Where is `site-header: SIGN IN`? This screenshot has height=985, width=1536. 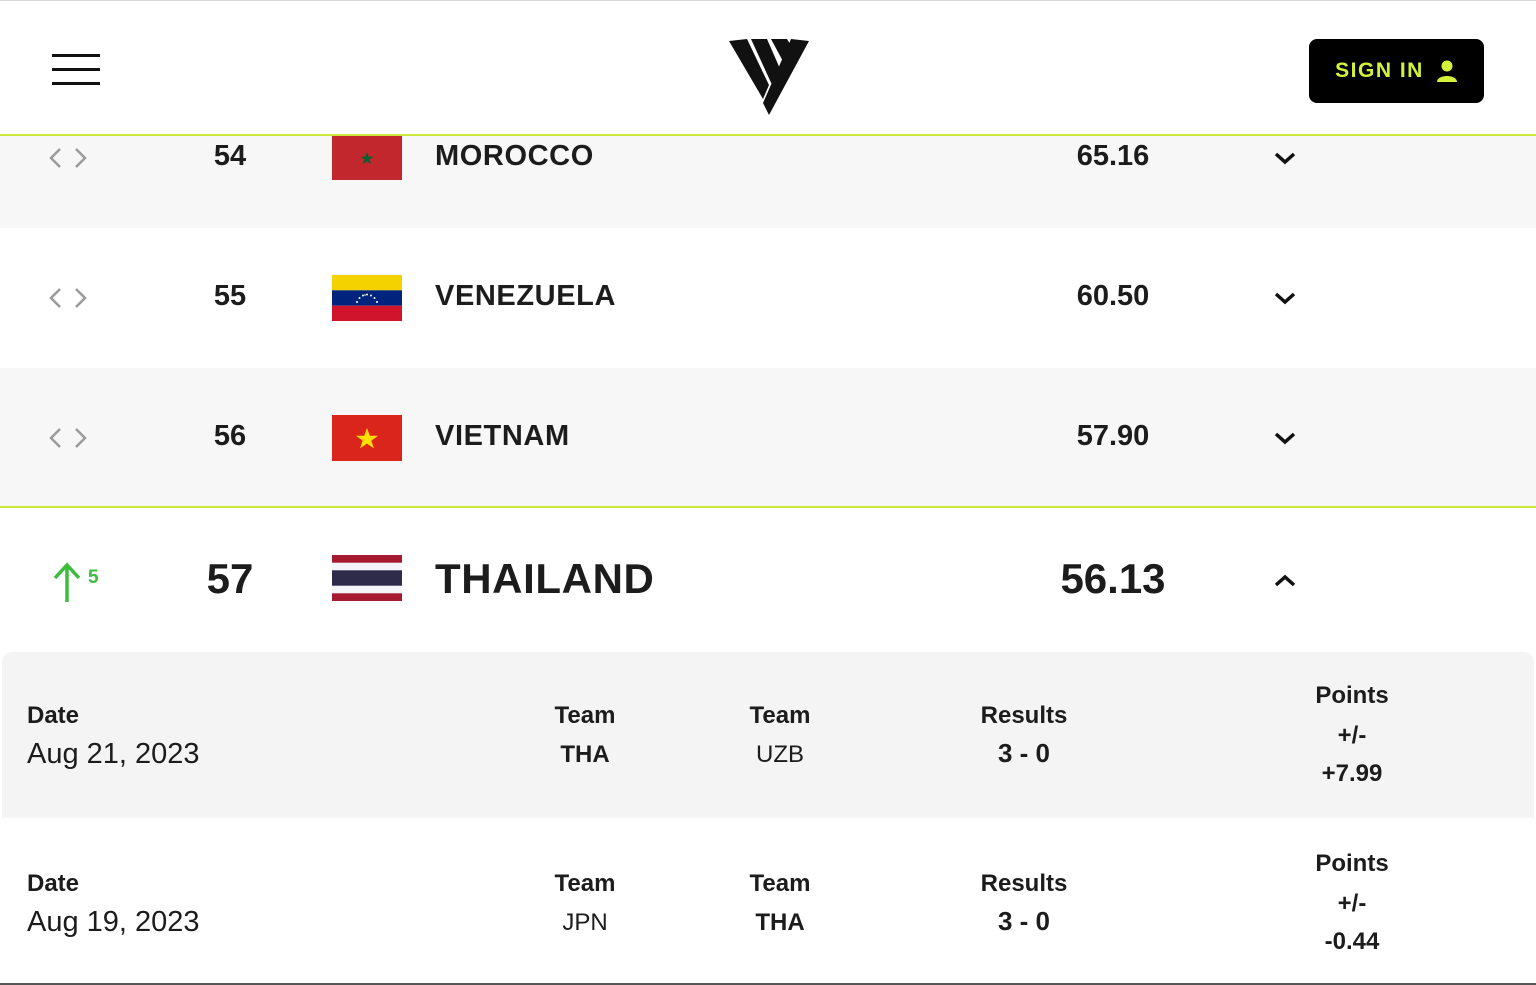
site-header: SIGN IN is located at coordinates (768, 68).